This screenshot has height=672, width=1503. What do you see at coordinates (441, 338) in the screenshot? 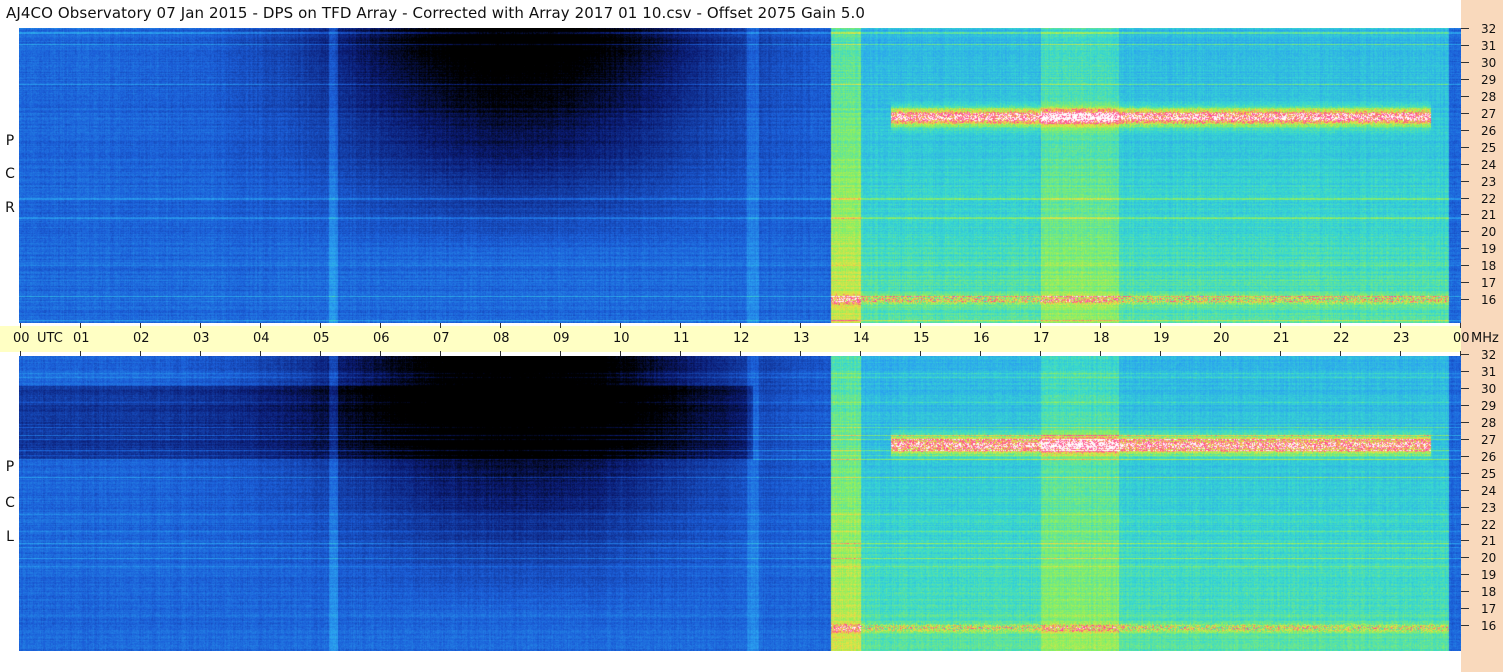
I see `time-tick-label-07: 07` at bounding box center [441, 338].